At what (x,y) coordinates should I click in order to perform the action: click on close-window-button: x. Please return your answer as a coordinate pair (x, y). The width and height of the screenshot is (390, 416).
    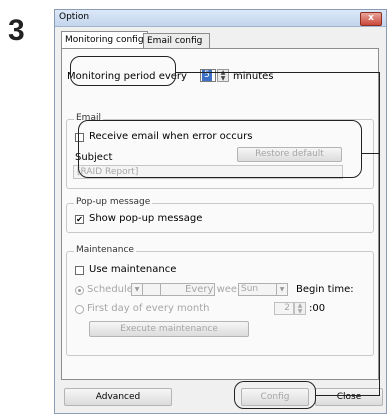
    Looking at the image, I should click on (371, 19).